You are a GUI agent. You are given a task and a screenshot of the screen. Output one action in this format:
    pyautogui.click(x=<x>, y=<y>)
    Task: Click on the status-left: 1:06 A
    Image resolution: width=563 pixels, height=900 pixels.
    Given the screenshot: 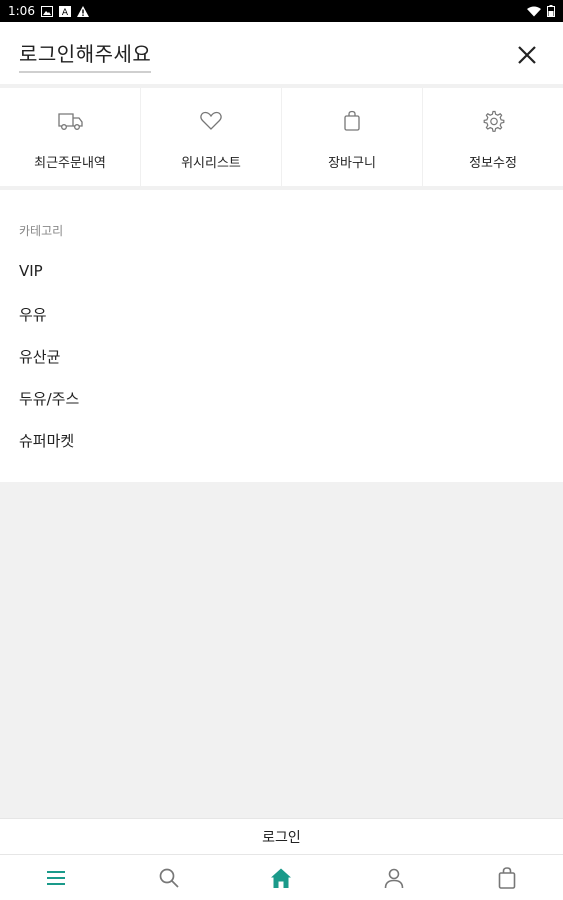 What is the action you would take?
    pyautogui.click(x=48, y=11)
    